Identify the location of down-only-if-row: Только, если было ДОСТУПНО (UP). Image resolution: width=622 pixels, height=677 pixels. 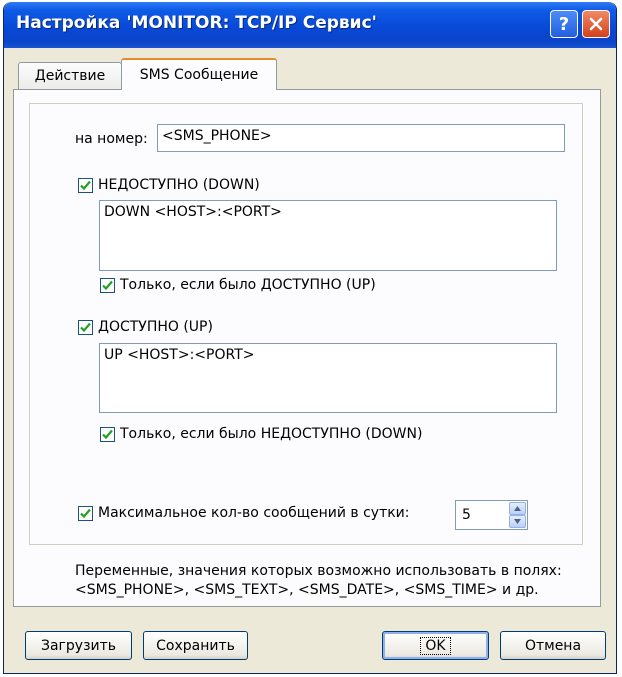
(238, 285).